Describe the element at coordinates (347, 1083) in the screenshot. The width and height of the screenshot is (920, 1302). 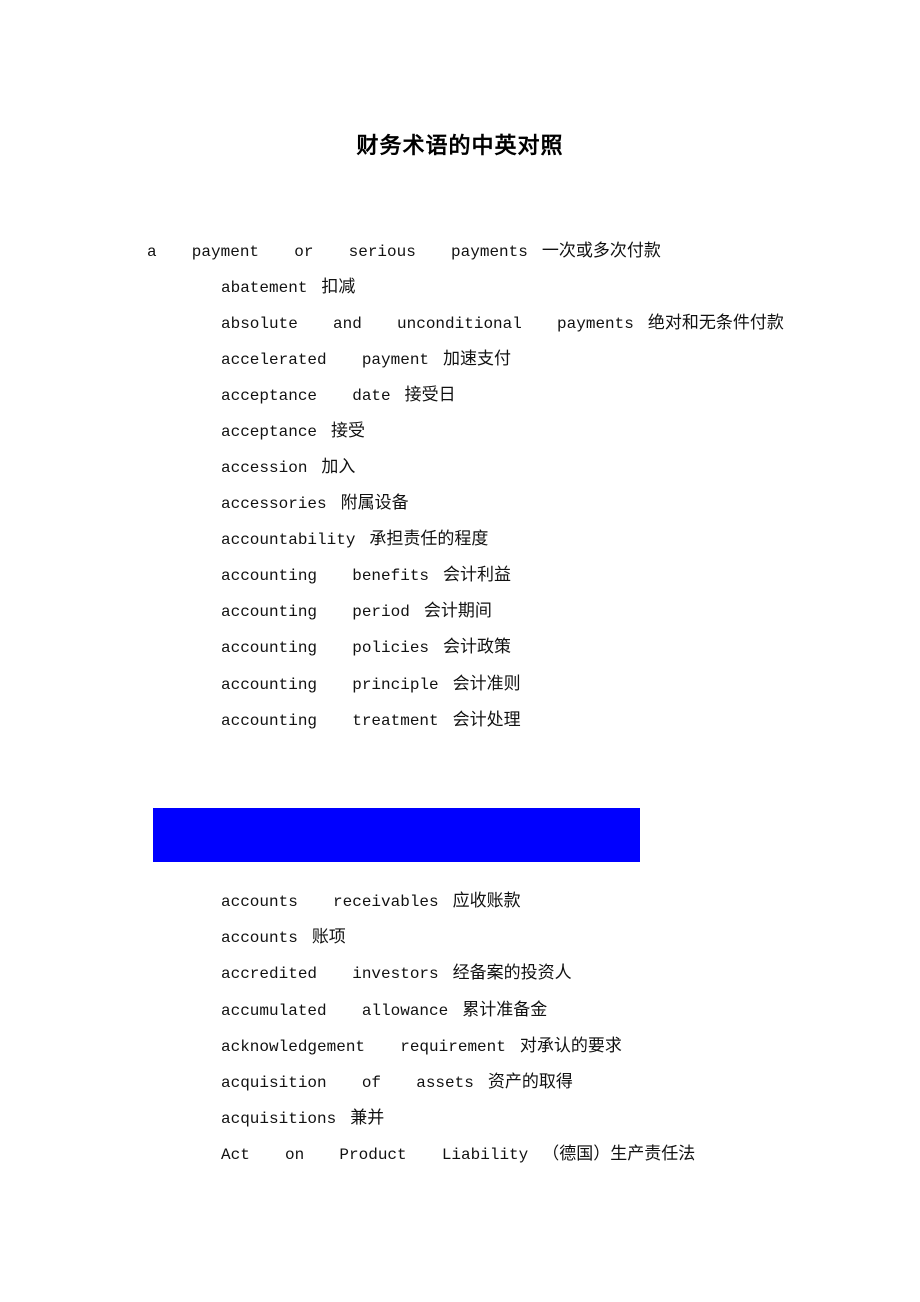
I see `term-english: acquisition of assets` at that location.